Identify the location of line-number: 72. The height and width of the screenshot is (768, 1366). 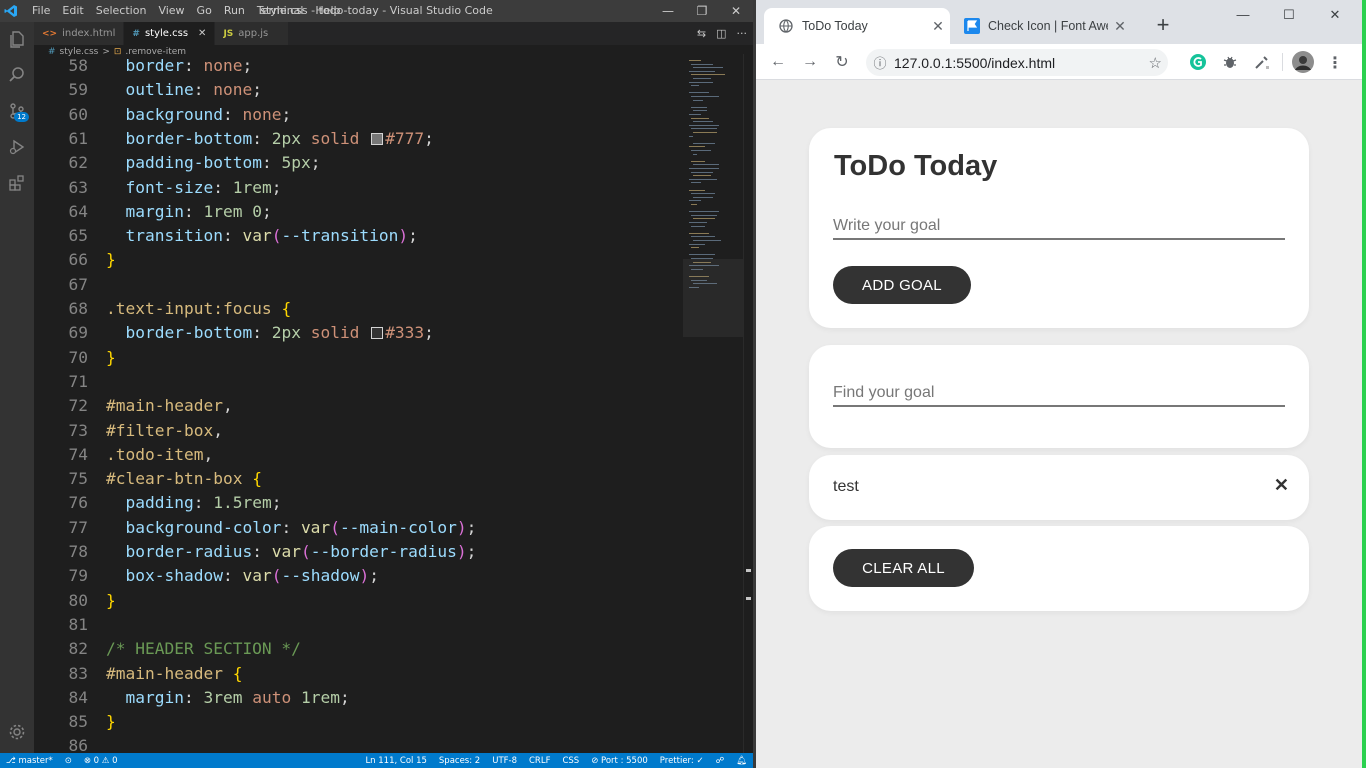
(78, 406).